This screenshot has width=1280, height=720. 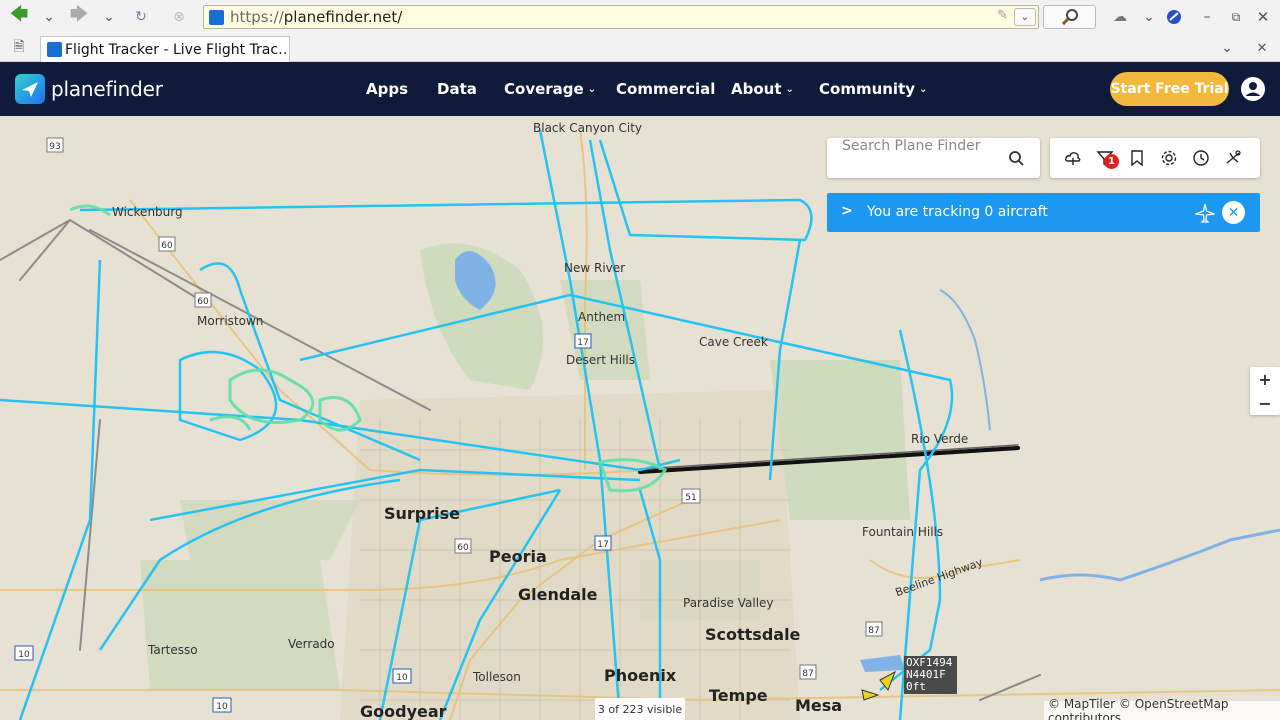 What do you see at coordinates (1227, 48) in the screenshot?
I see `tab-overflow-chevron-icon: ⌄` at bounding box center [1227, 48].